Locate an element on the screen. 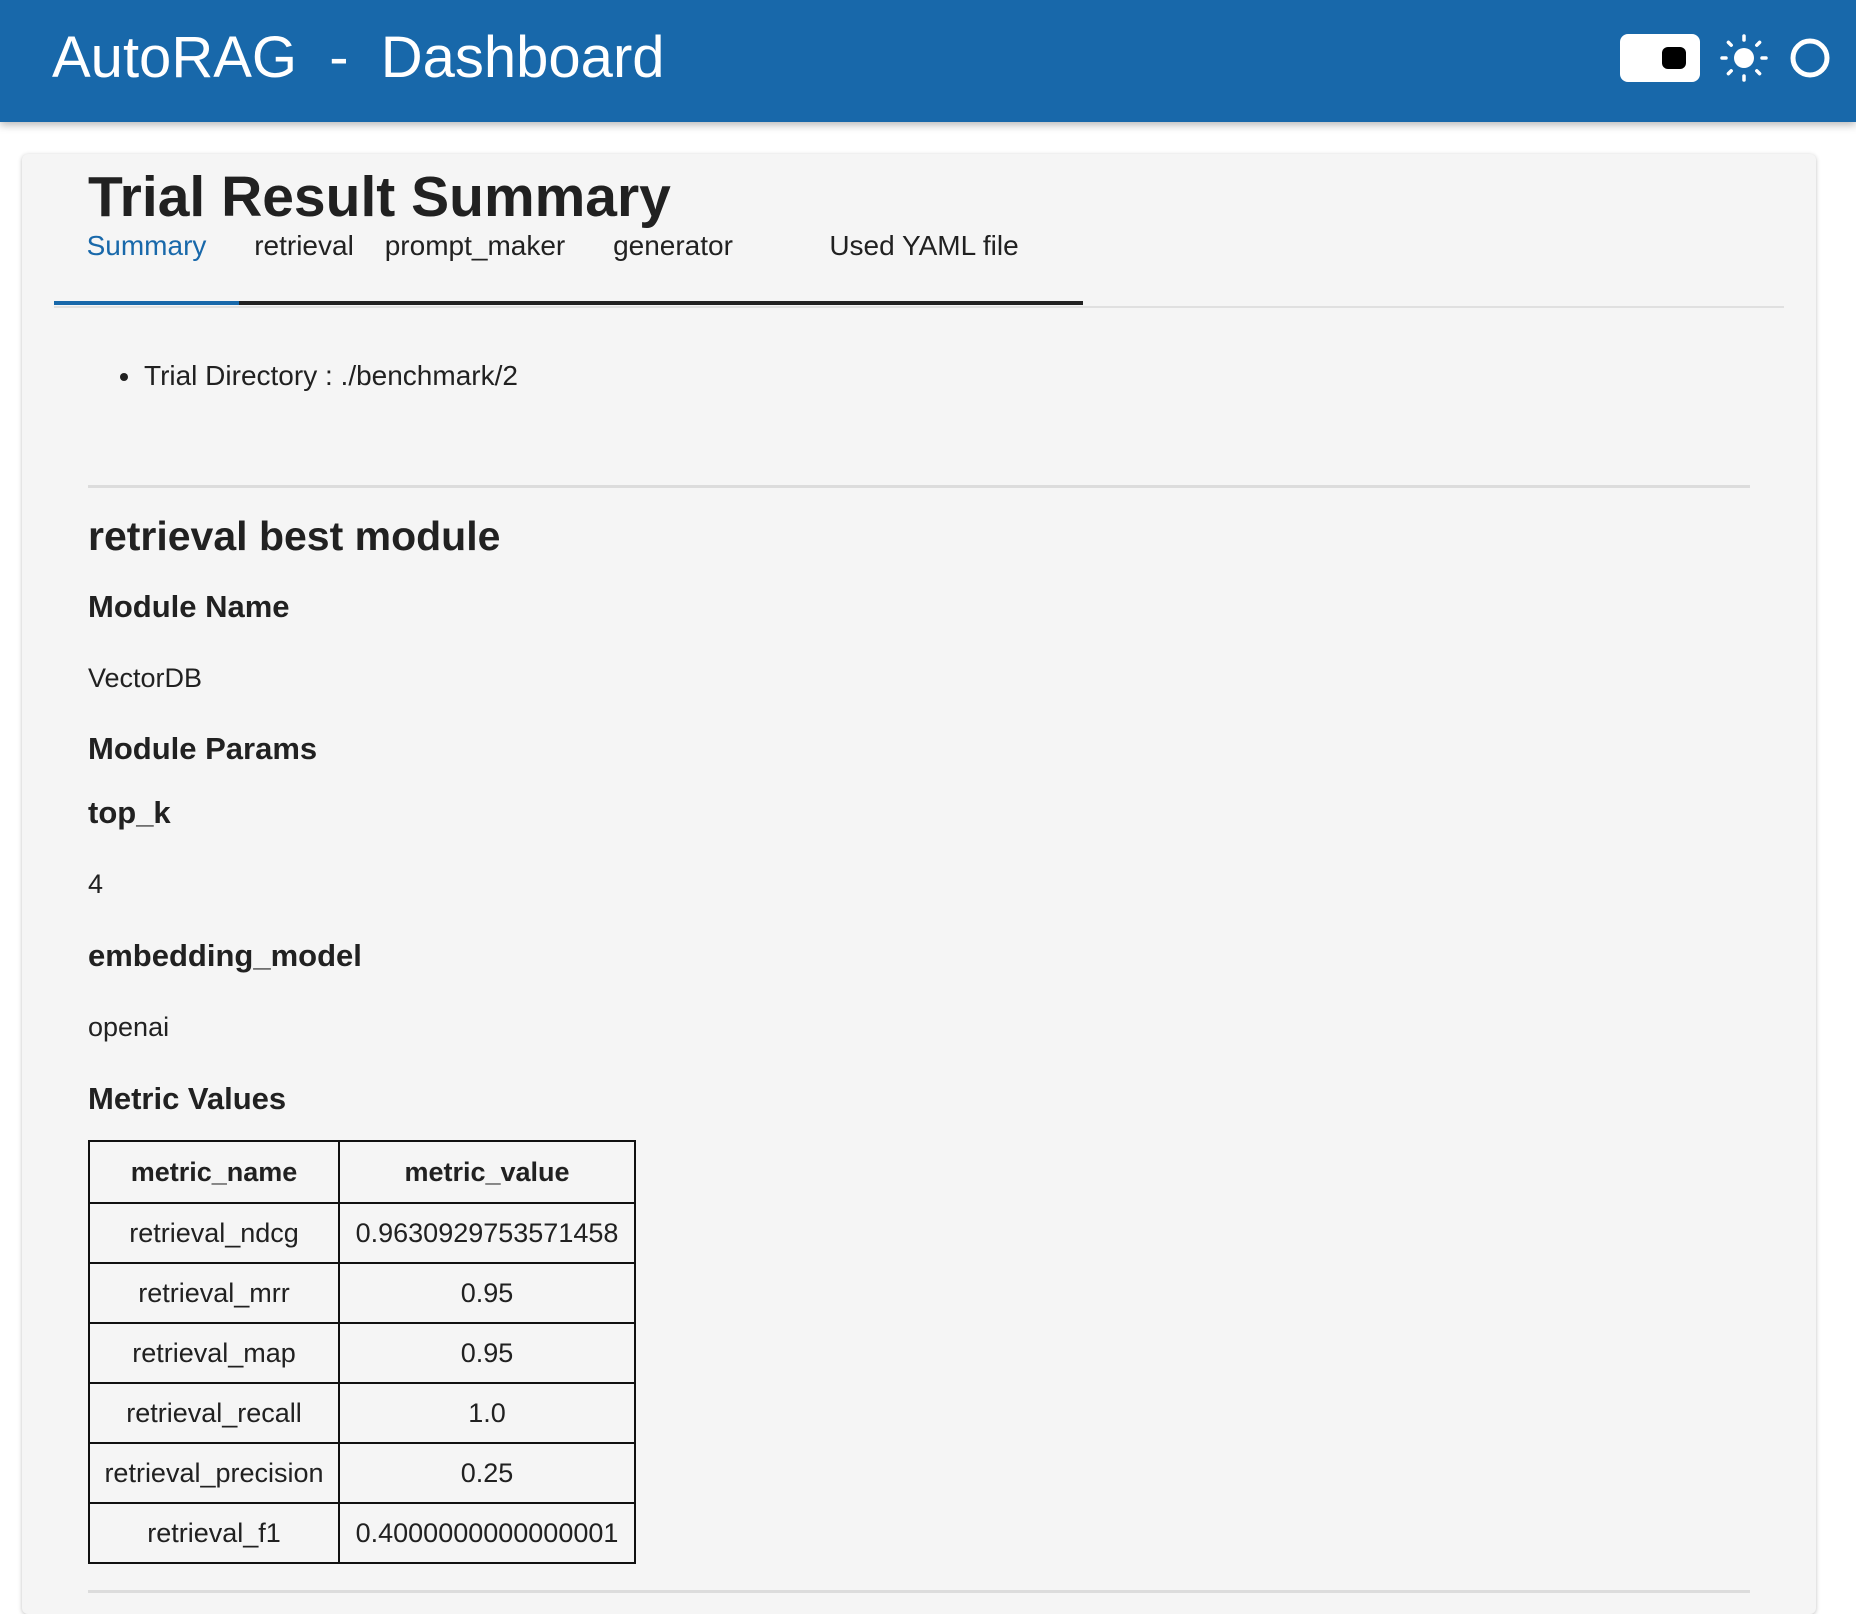  metric-value-cell: 0.4000000000000001 is located at coordinates (487, 1533).